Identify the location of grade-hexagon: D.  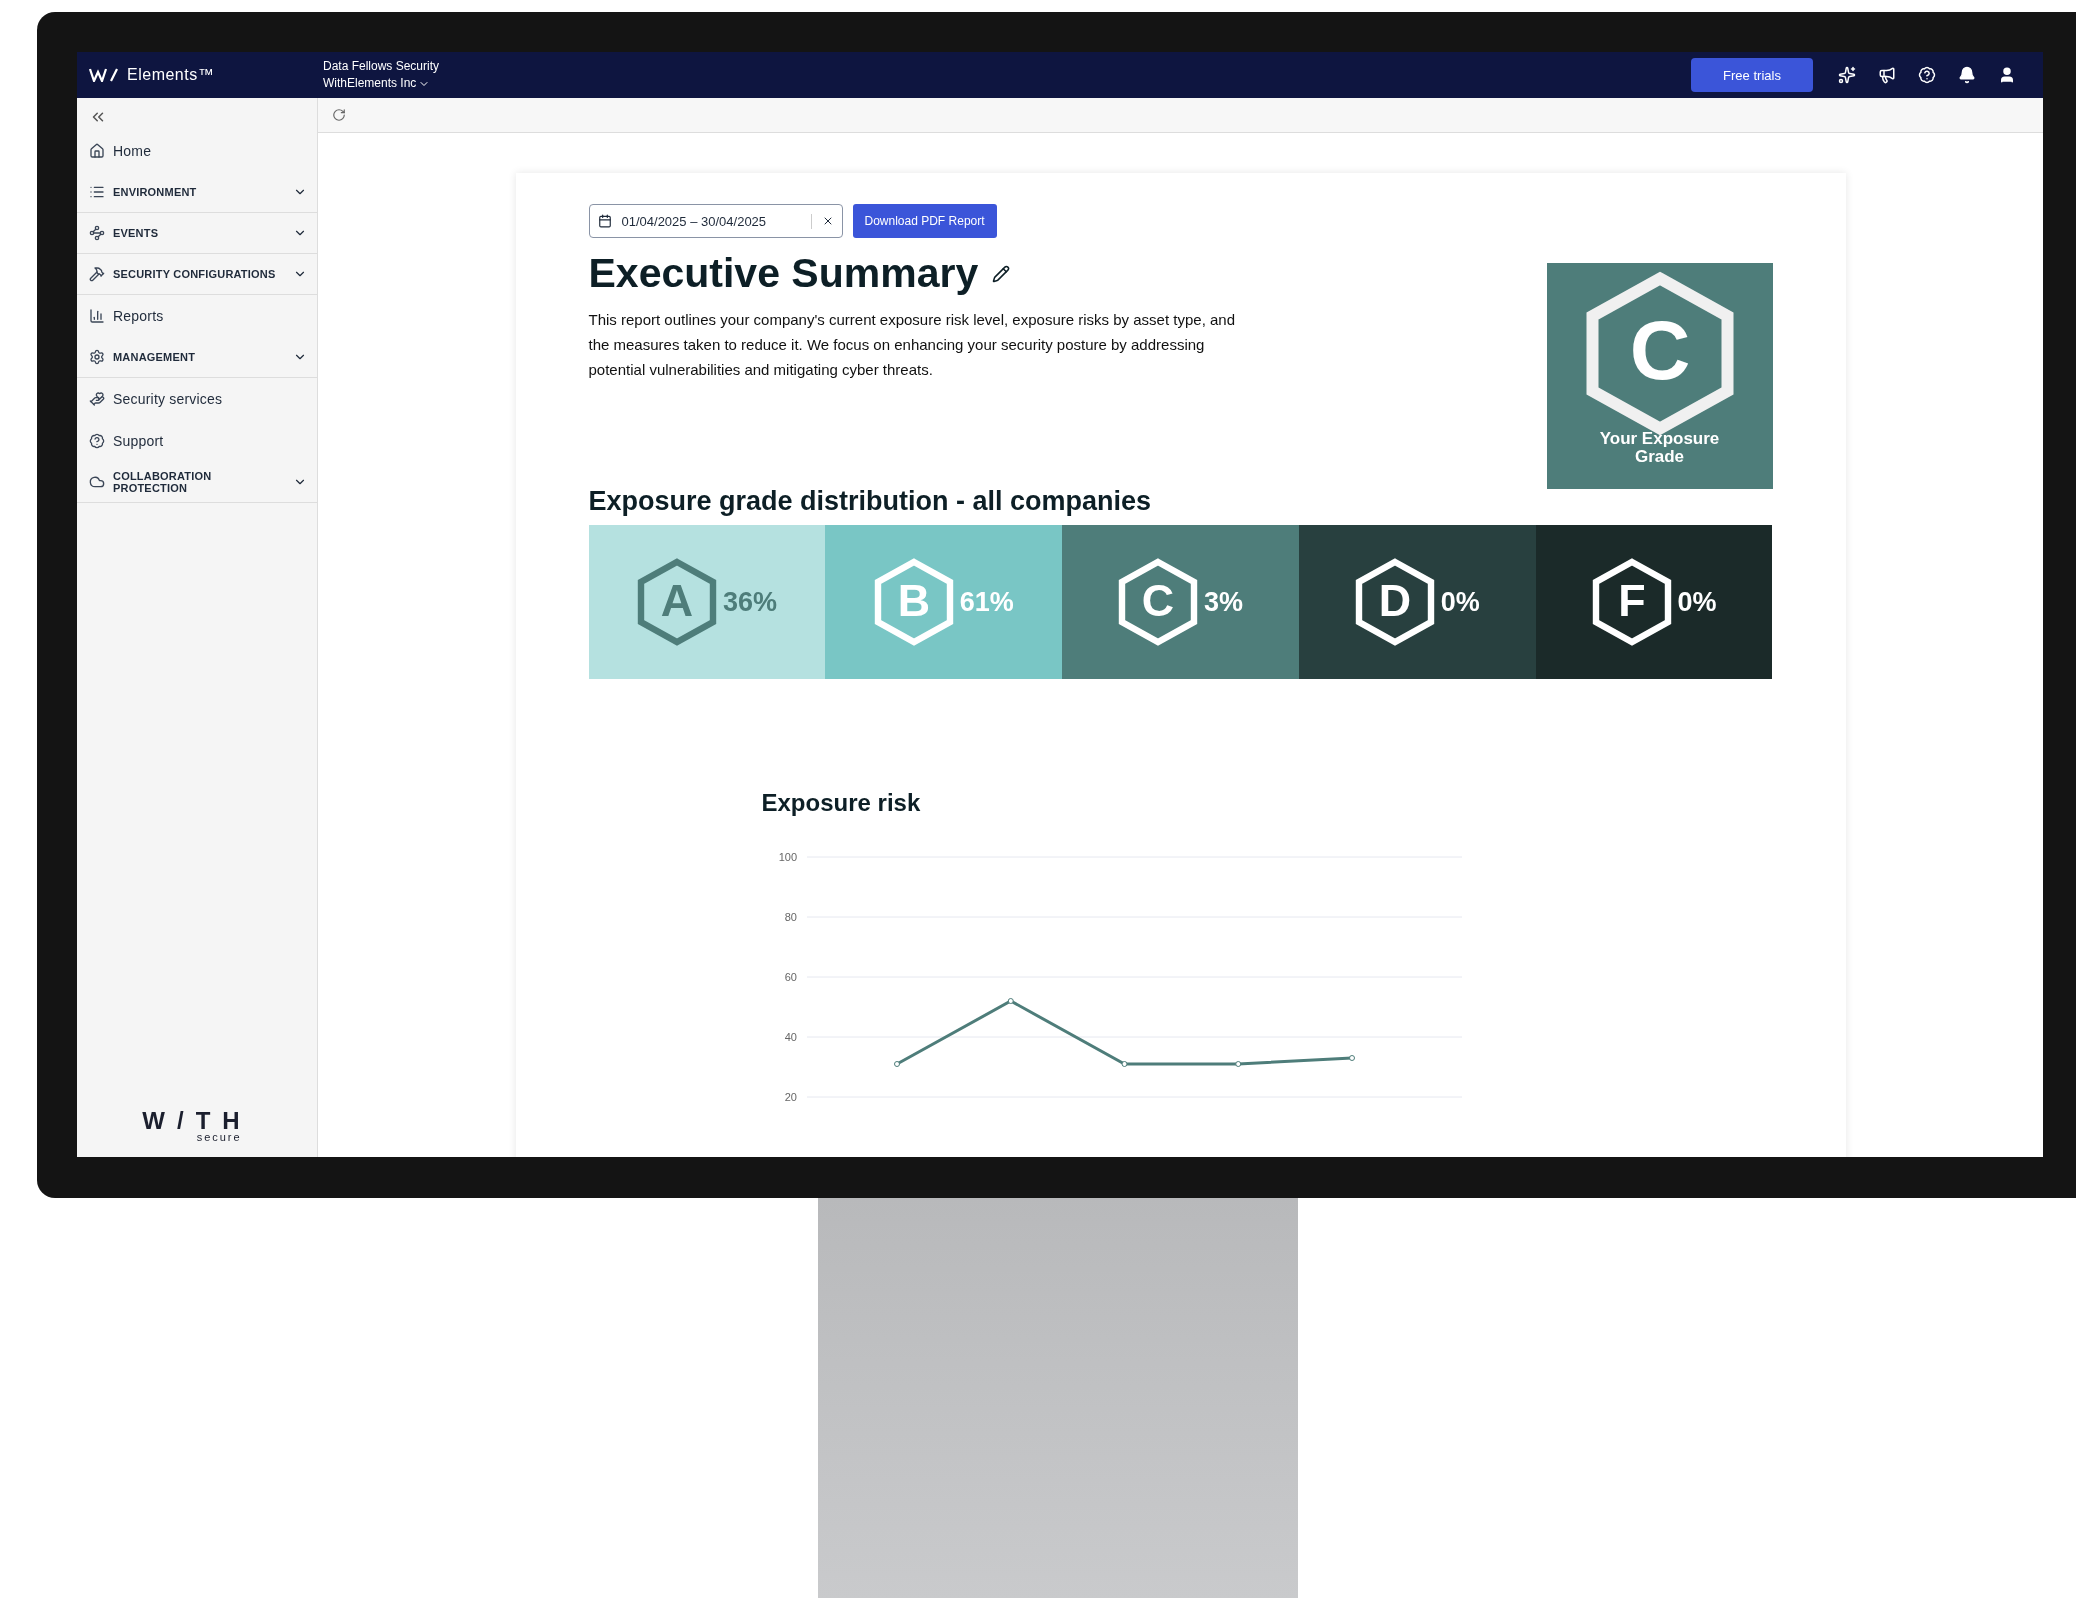
(1394, 602).